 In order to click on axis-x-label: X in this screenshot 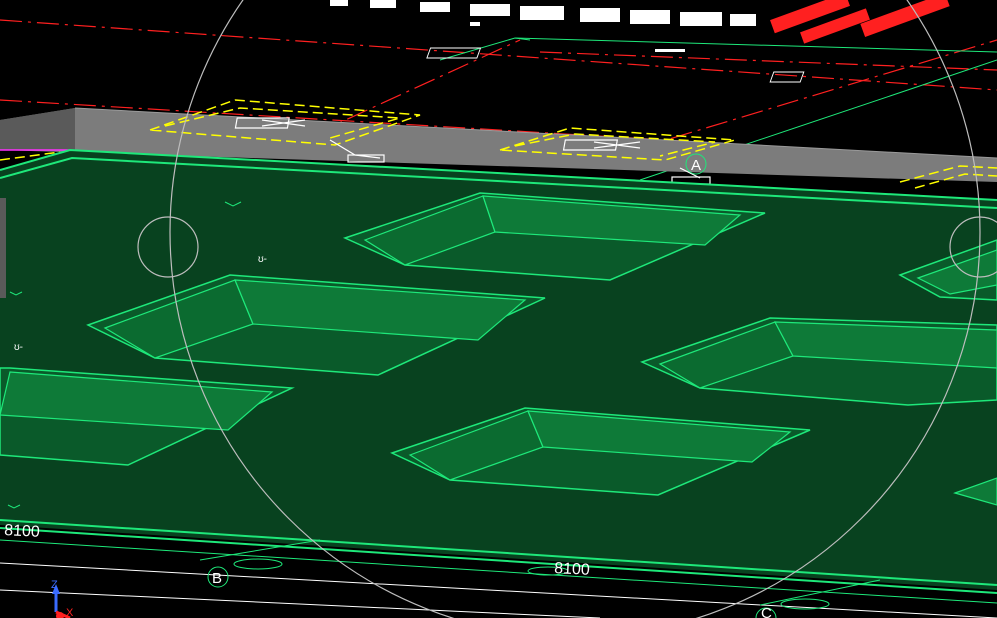, I will do `click(70, 612)`.